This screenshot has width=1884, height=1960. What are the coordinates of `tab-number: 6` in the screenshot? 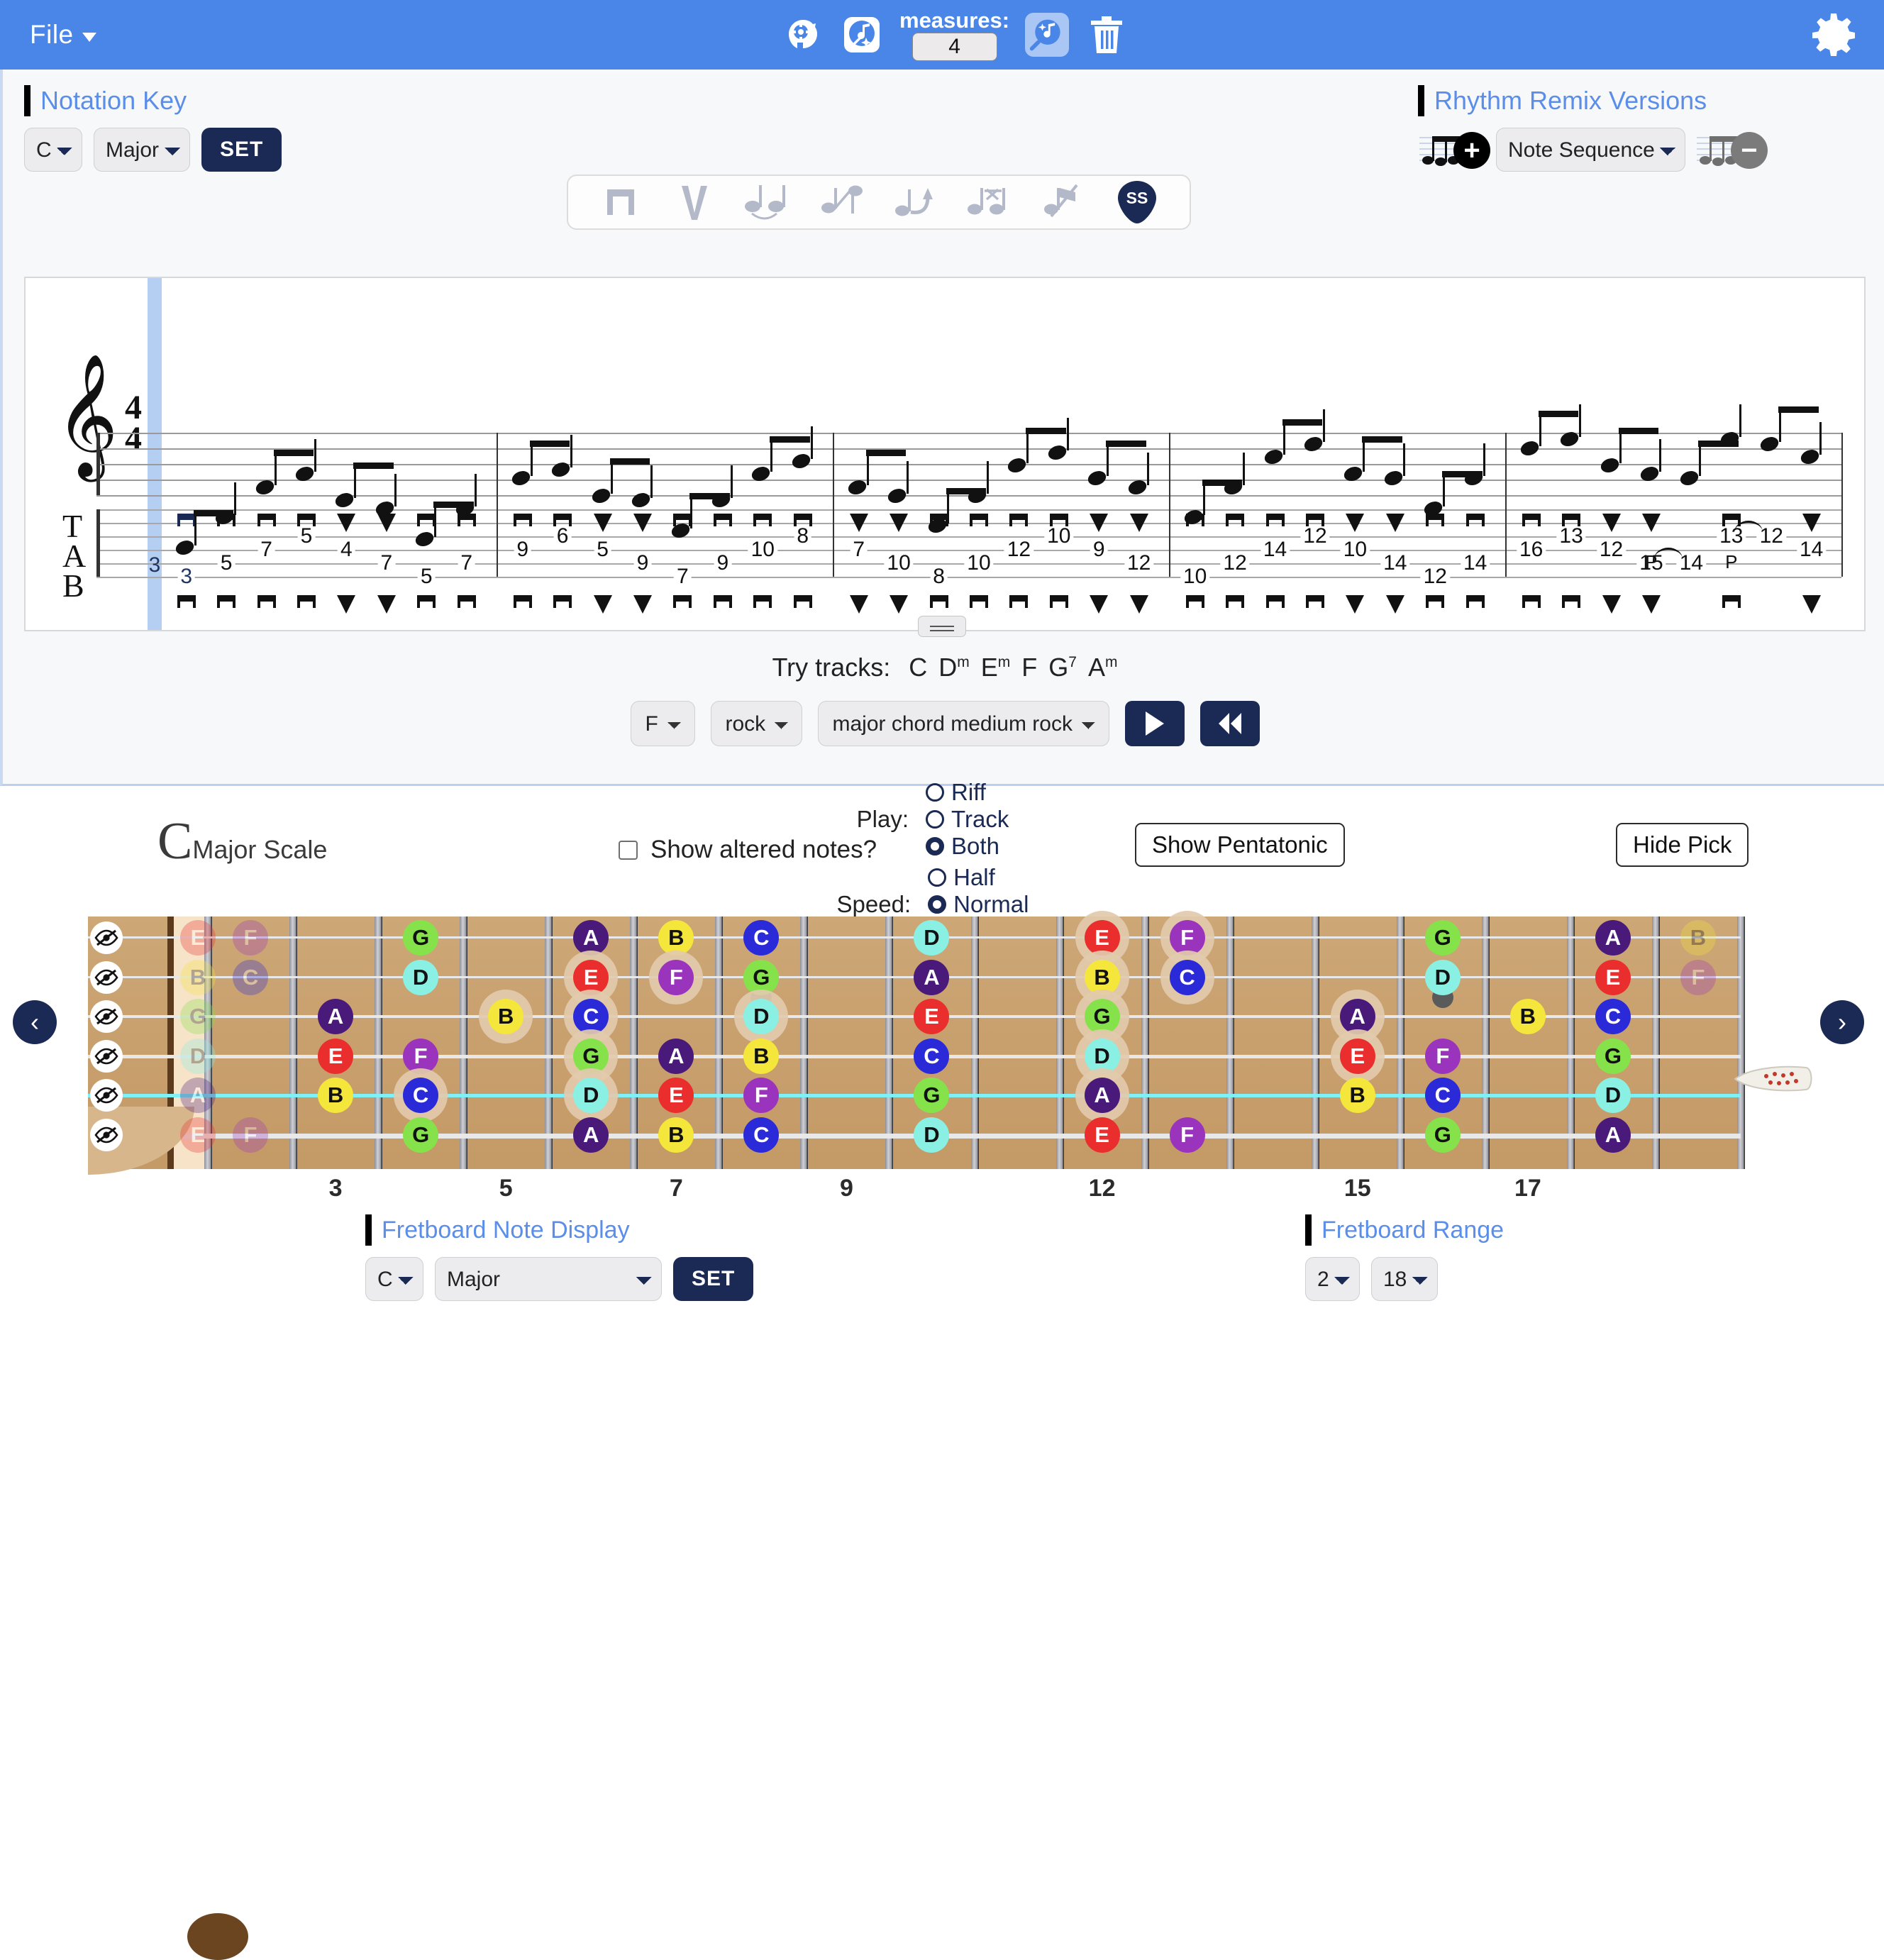 It's located at (562, 536).